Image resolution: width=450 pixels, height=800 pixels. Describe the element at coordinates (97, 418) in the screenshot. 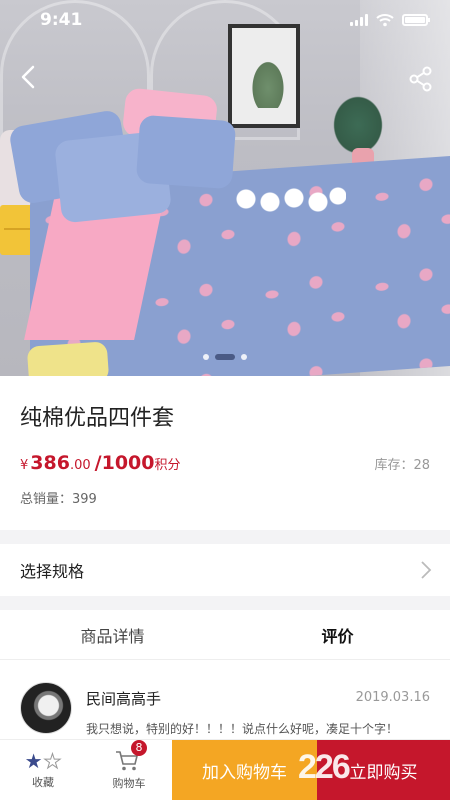

I see `product-title: 纯棉优品四件套` at that location.